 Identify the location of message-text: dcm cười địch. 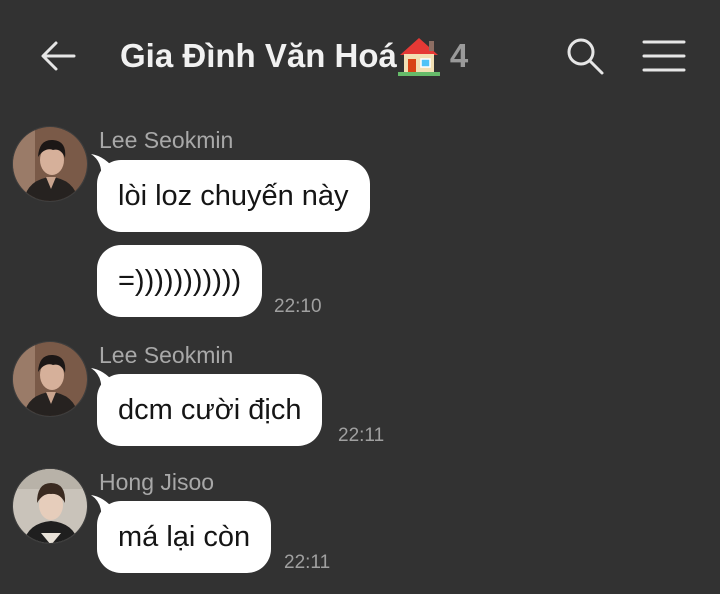
(210, 409).